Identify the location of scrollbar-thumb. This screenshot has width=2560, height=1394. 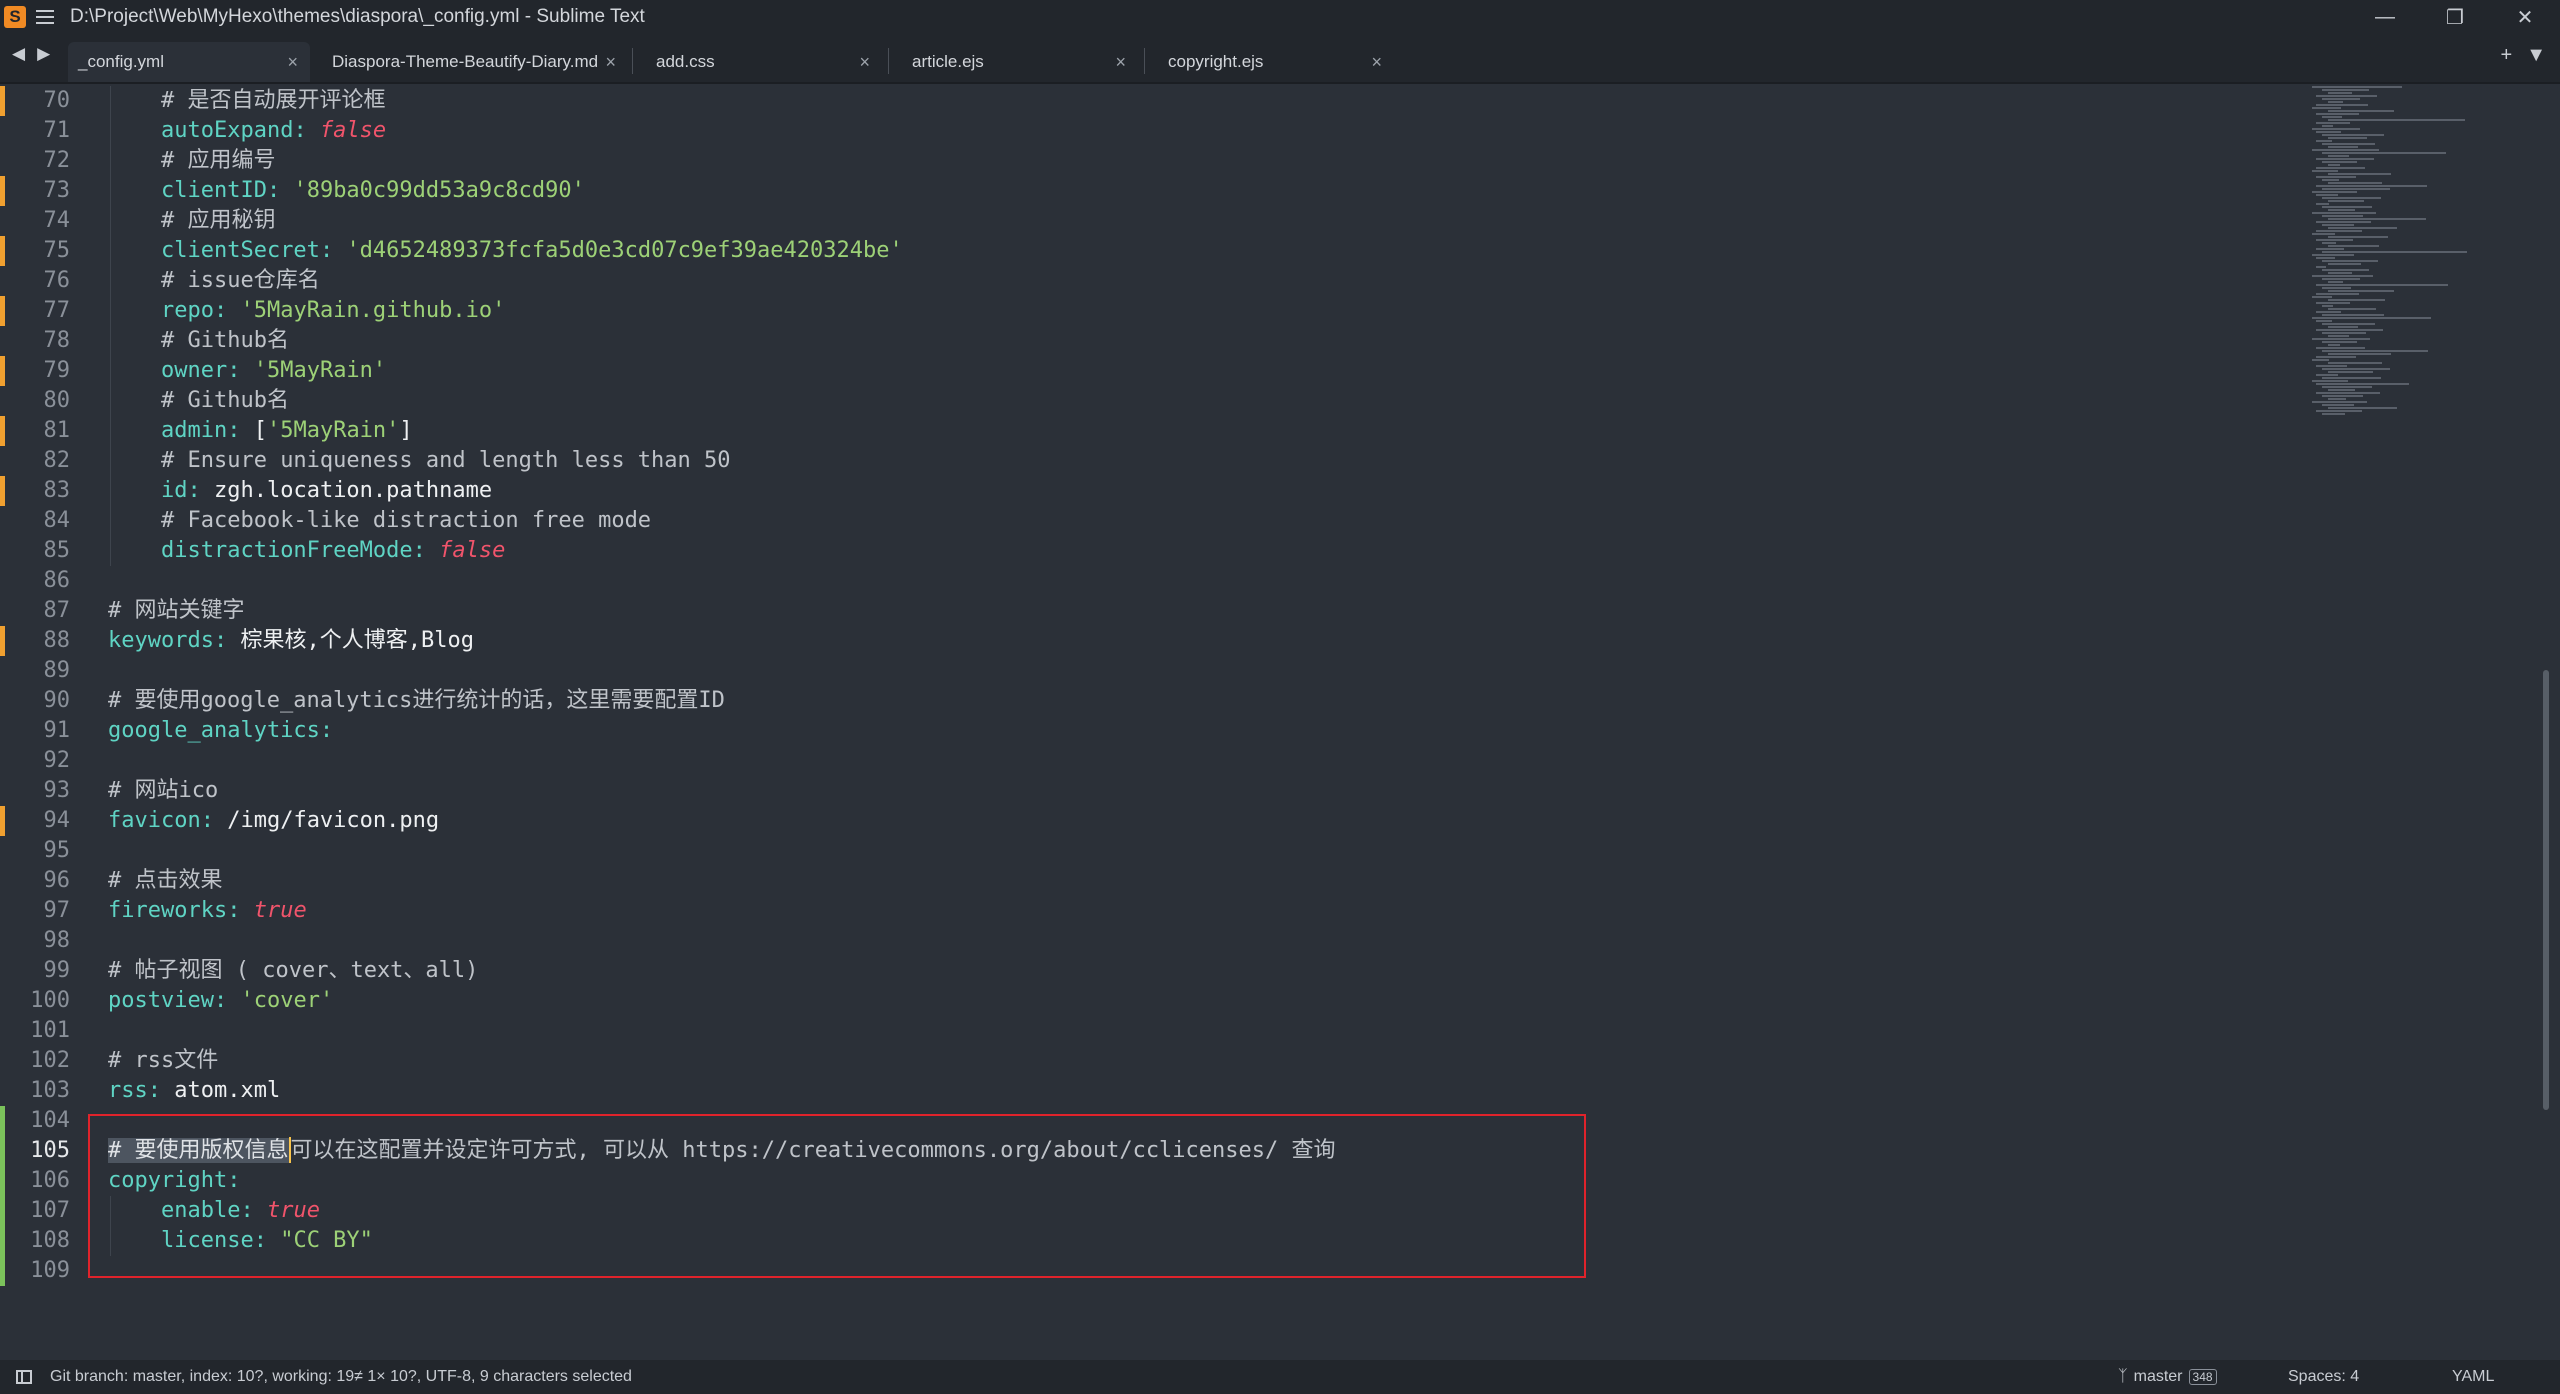
(2546, 890).